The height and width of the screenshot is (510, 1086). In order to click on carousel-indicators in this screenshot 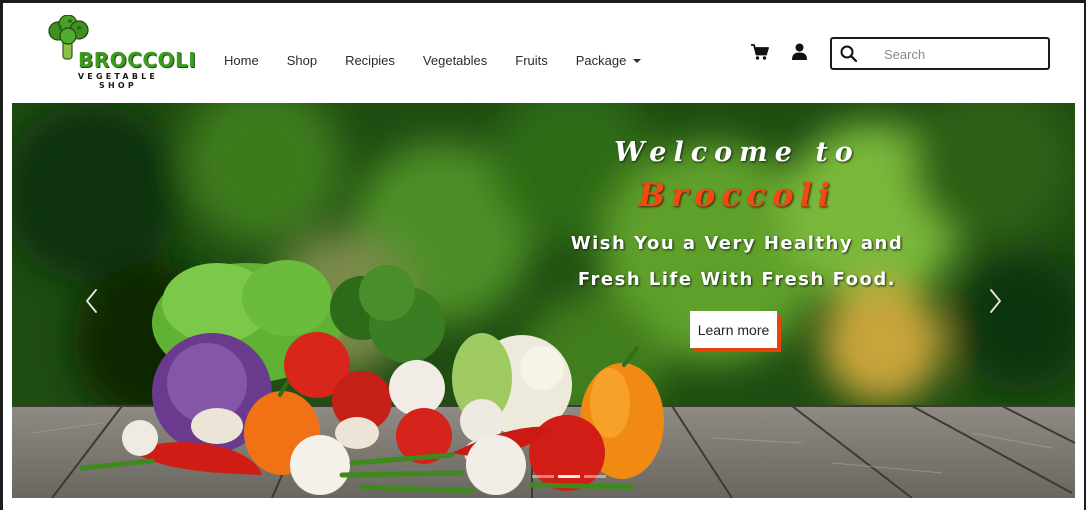, I will do `click(569, 476)`.